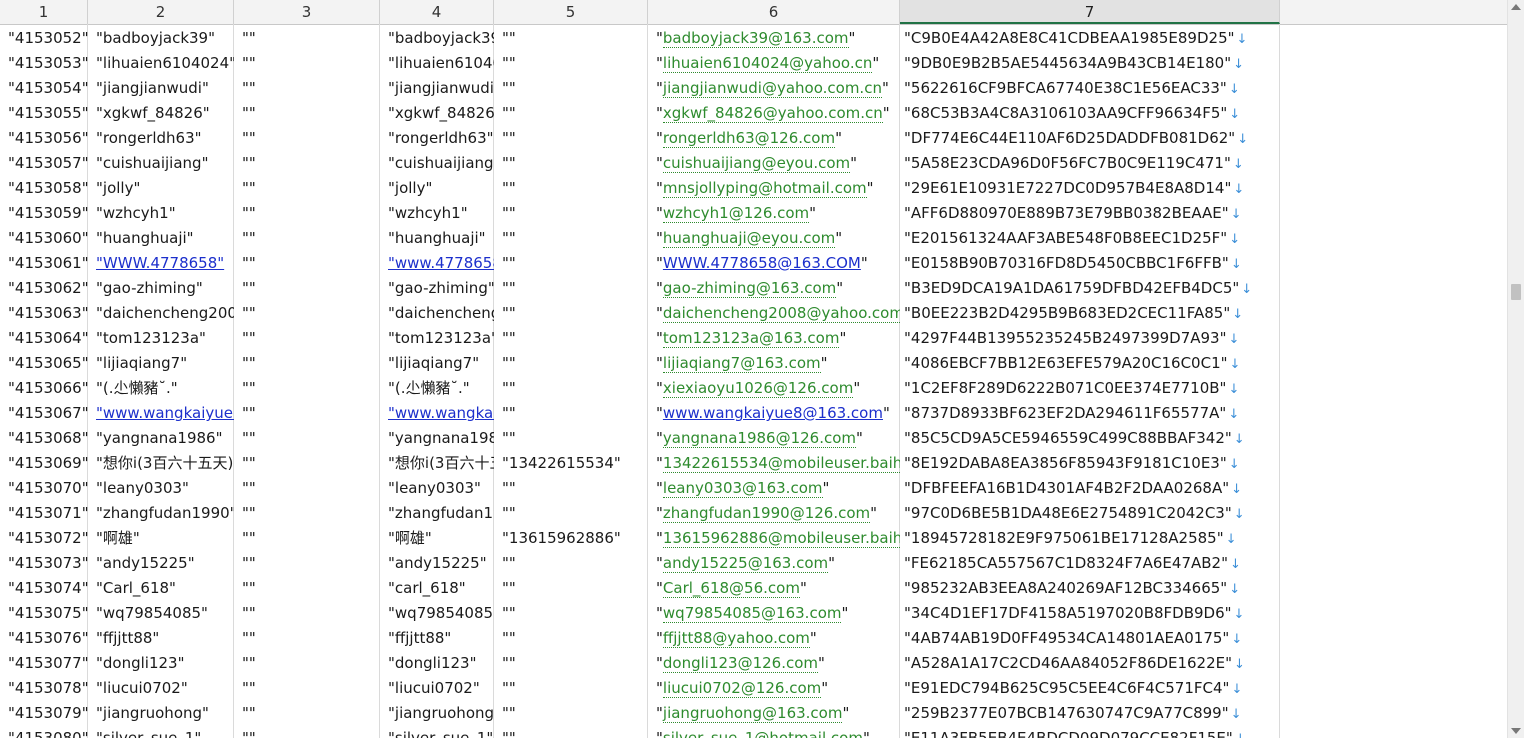 This screenshot has height=738, width=1524. Describe the element at coordinates (44, 413) in the screenshot. I see `cell-col-1: "4153067"` at that location.